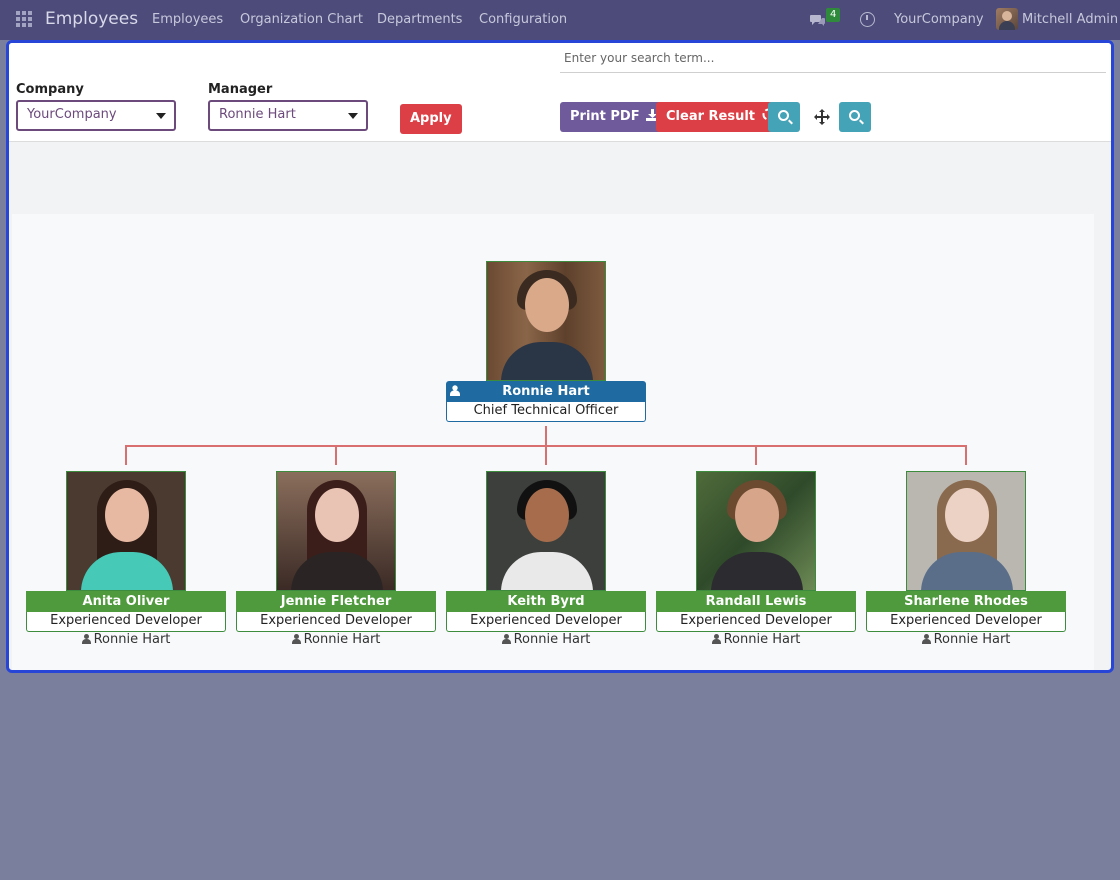 Image resolution: width=1120 pixels, height=880 pixels. I want to click on employee-name: Ronnie Hart, so click(546, 391).